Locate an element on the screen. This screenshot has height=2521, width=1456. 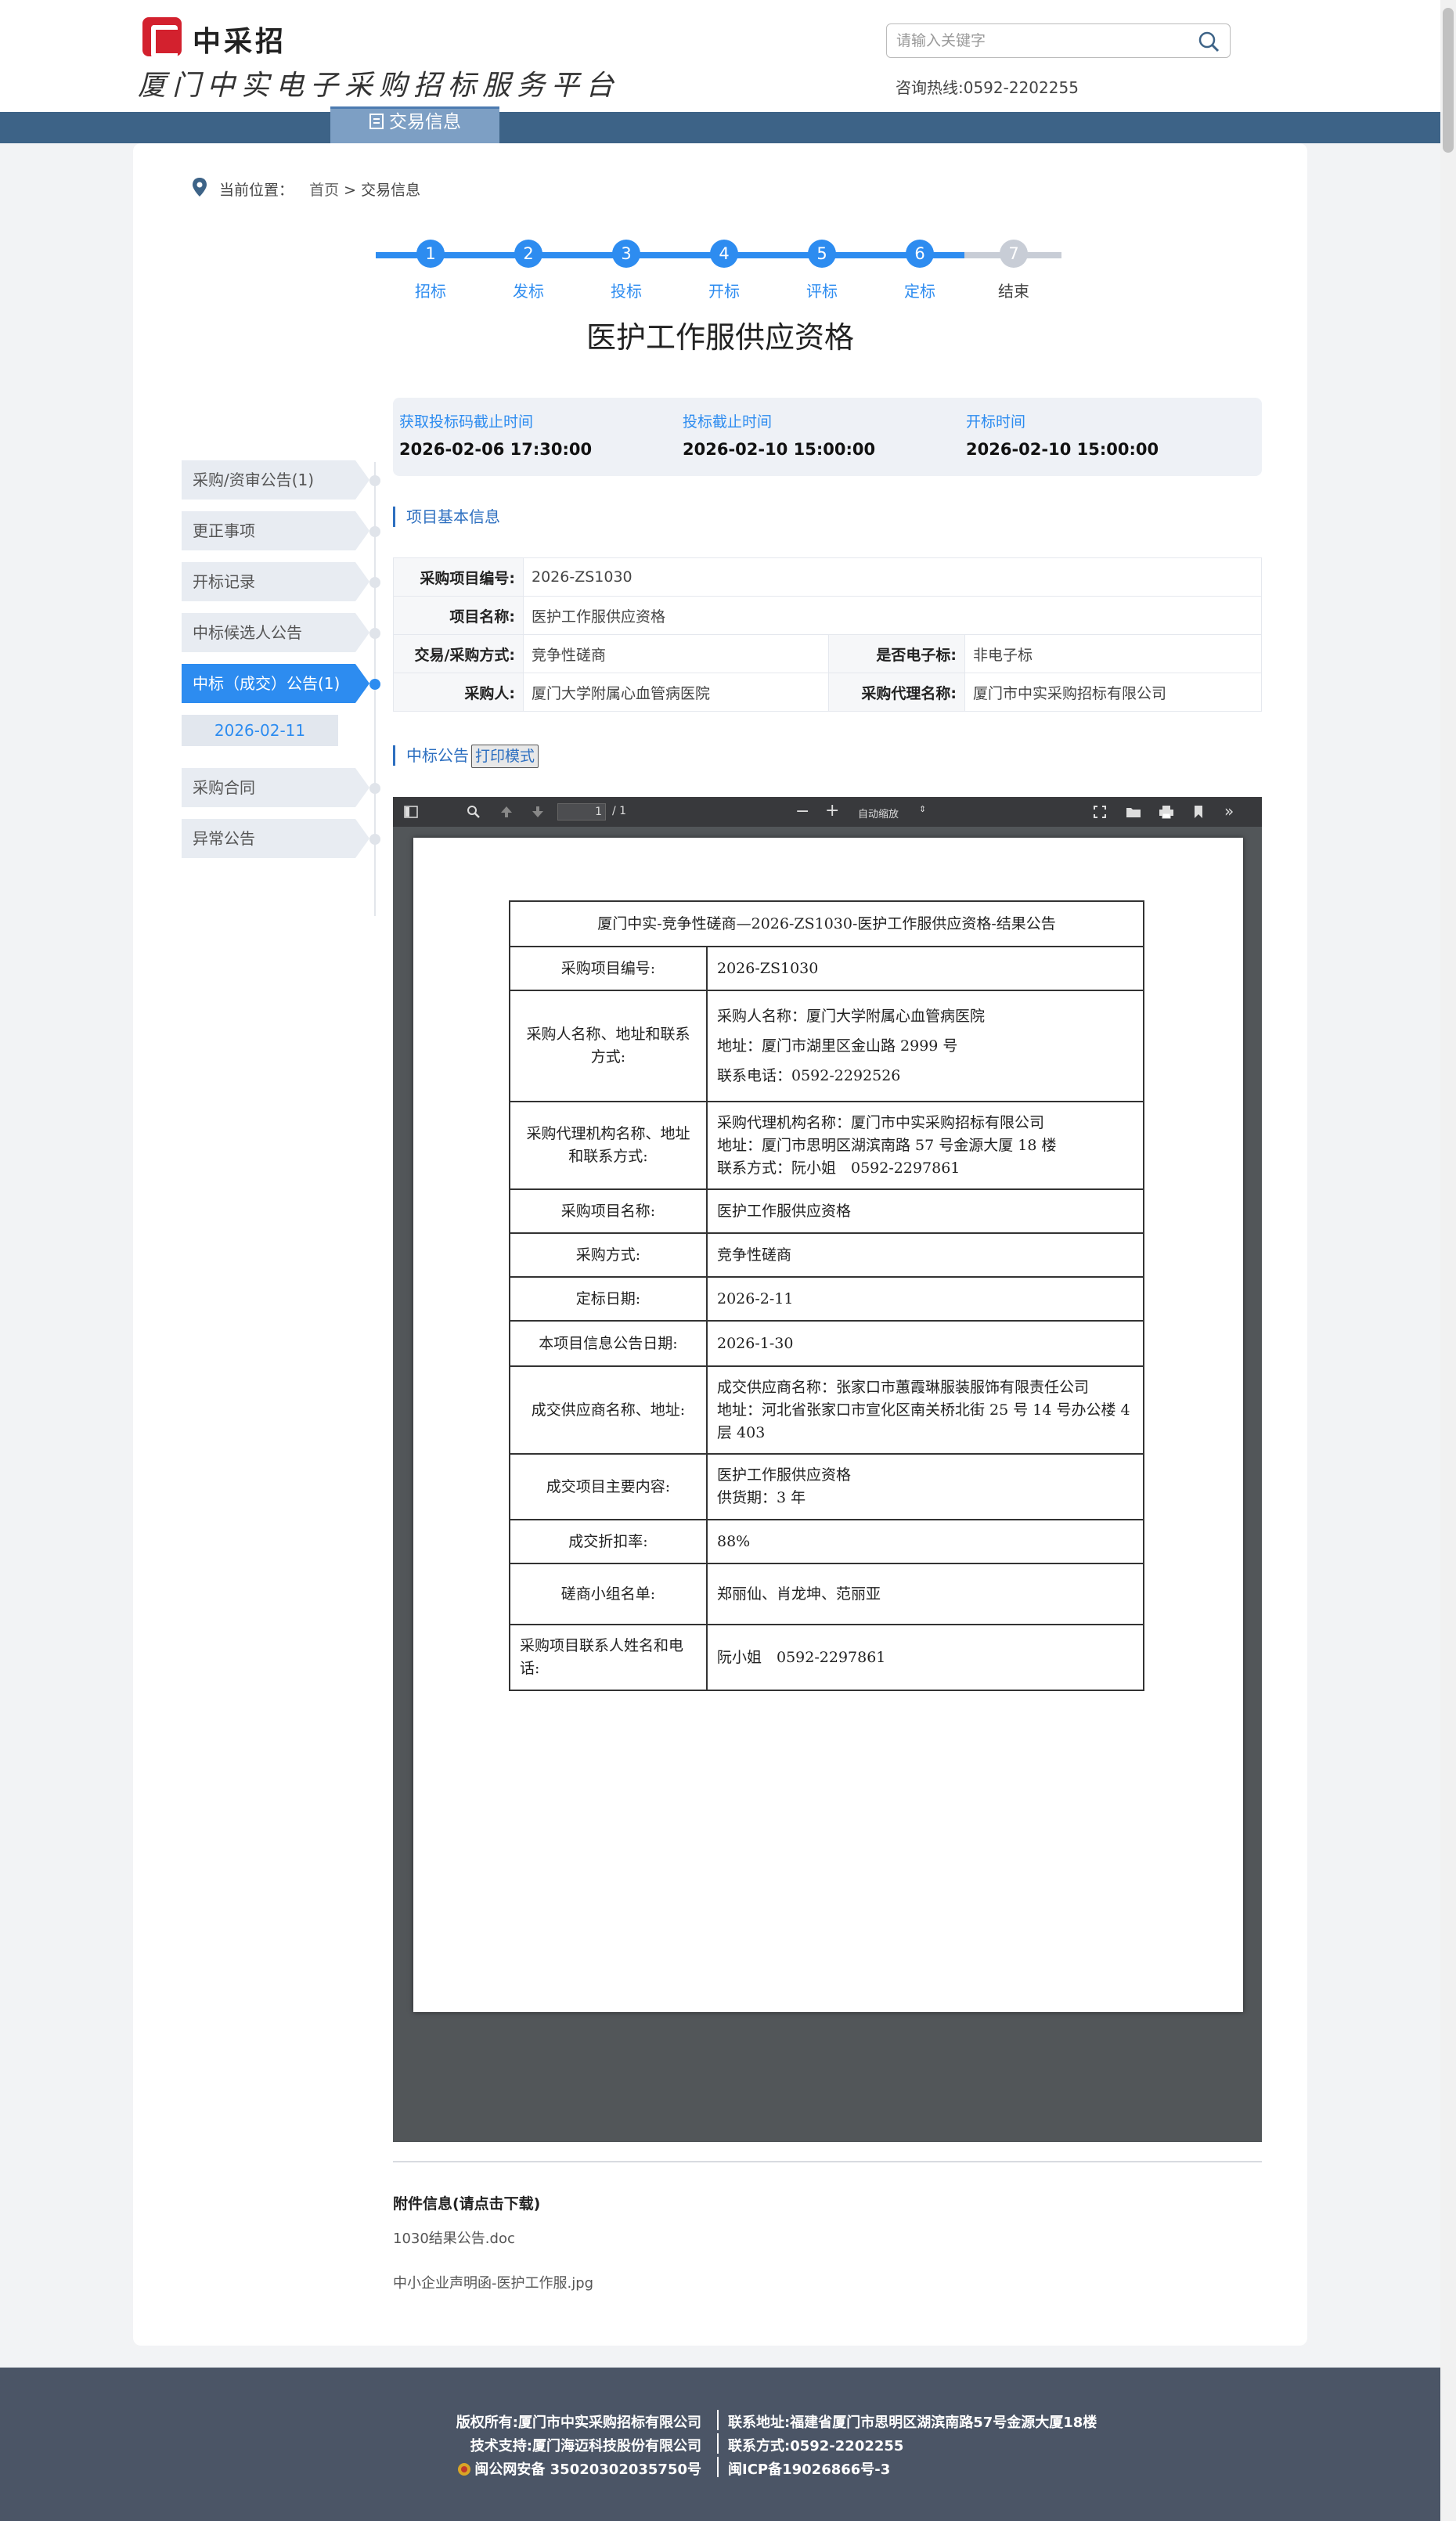
search-icon is located at coordinates (1208, 41).